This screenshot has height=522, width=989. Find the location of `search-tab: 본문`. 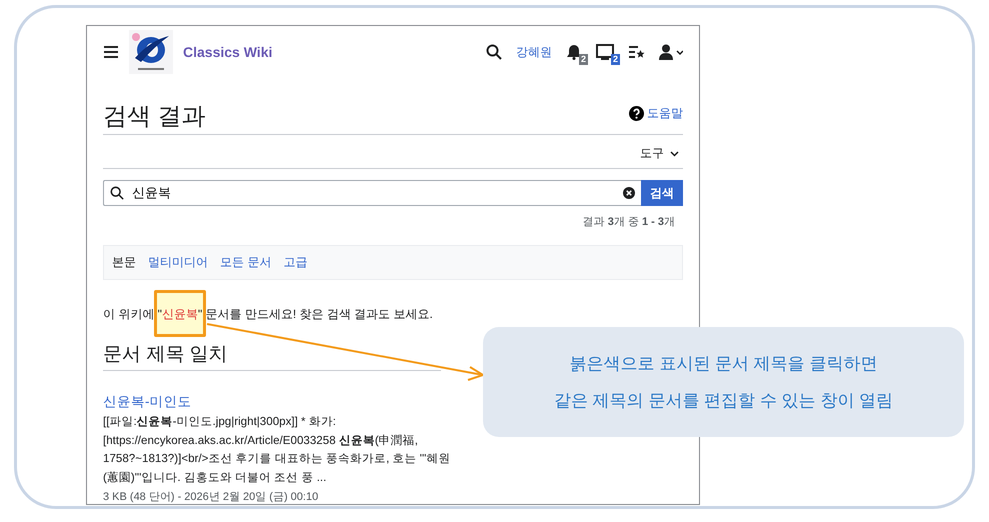

search-tab: 본문 is located at coordinates (124, 262).